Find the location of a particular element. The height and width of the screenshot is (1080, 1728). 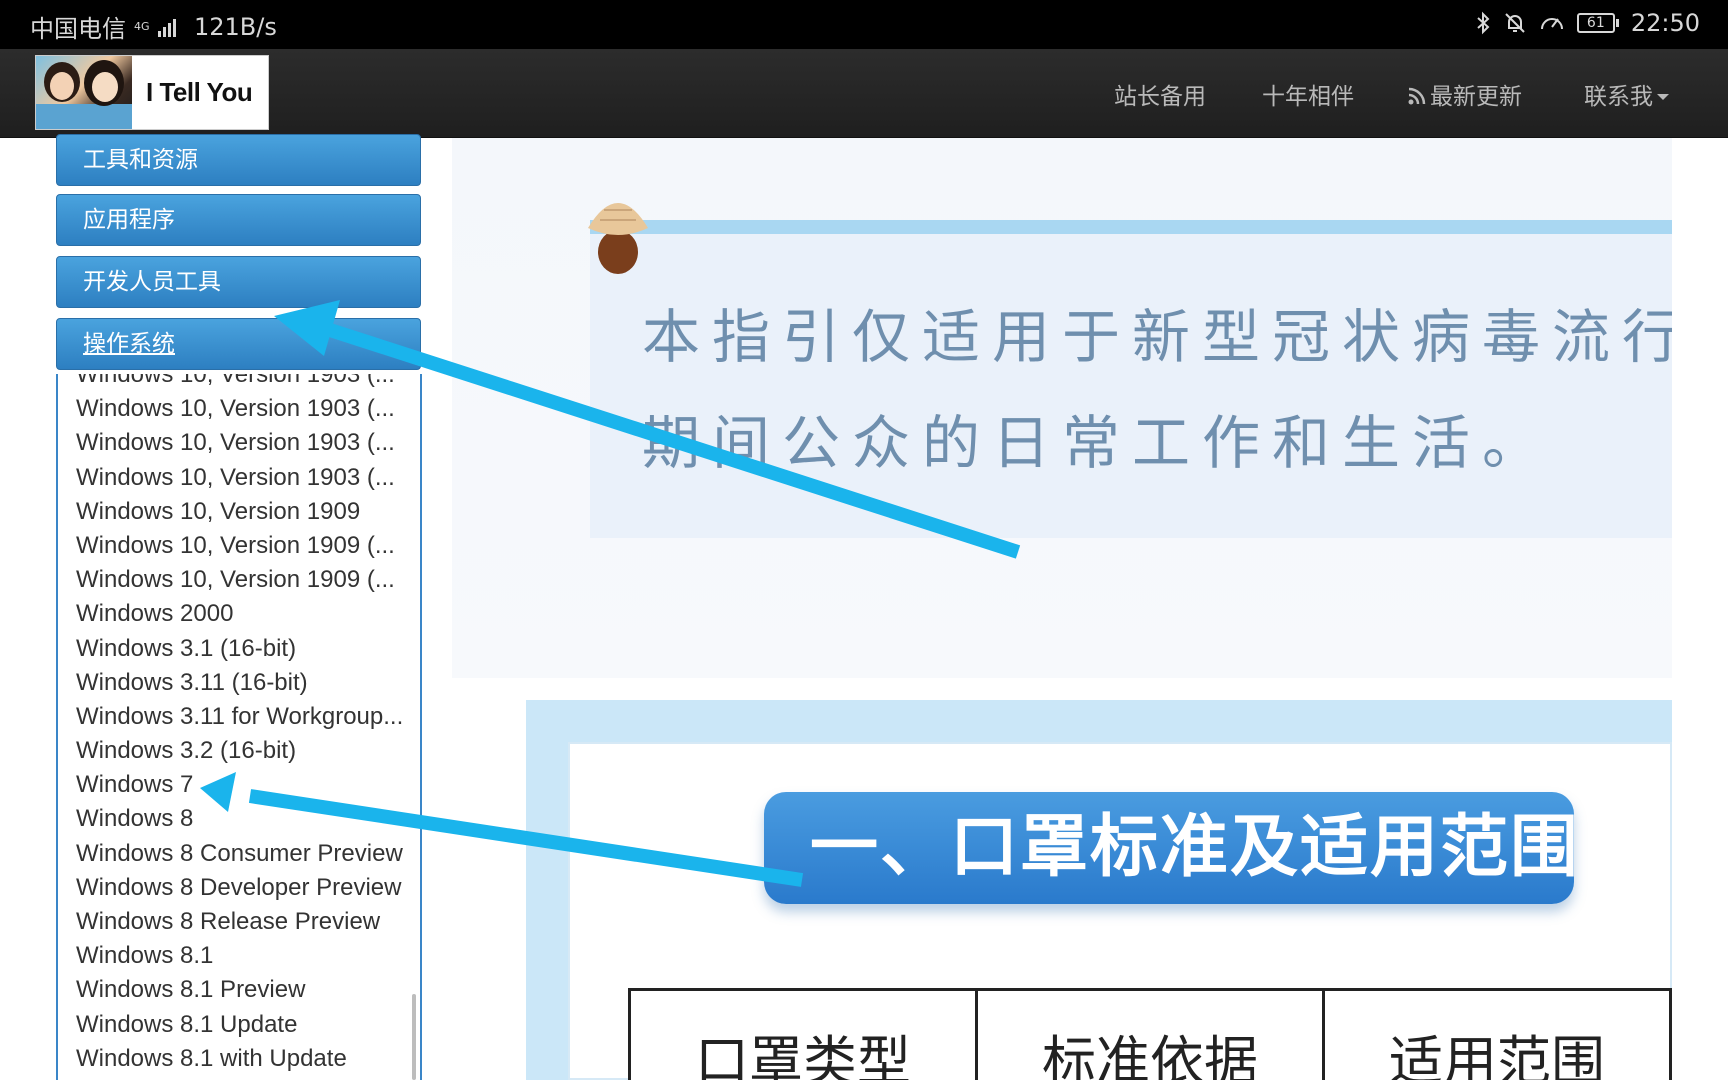

section-title-banner: 一、口罩标准及适用范围 is located at coordinates (1171, 848).